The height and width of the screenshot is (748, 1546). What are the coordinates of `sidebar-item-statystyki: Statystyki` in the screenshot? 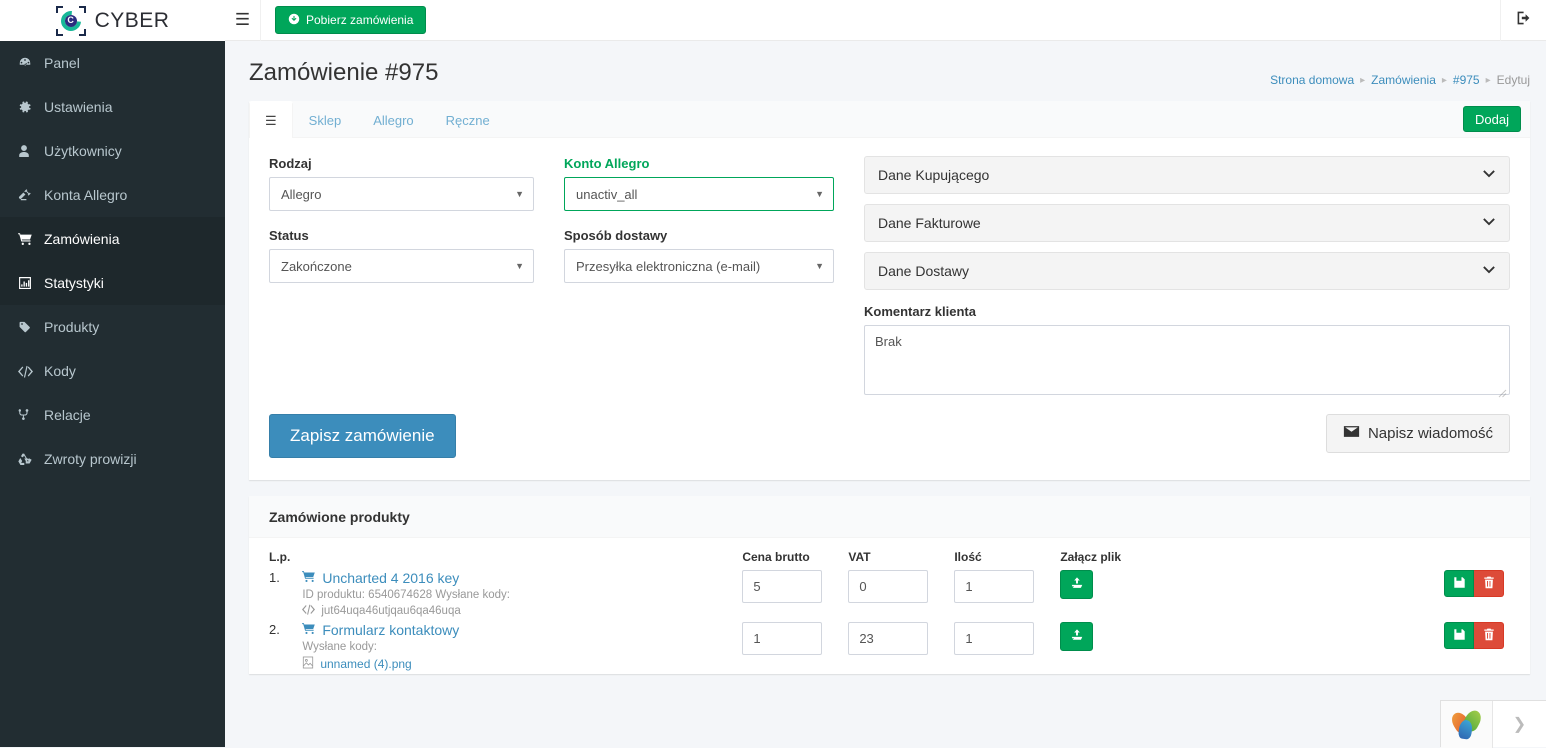 It's located at (112, 283).